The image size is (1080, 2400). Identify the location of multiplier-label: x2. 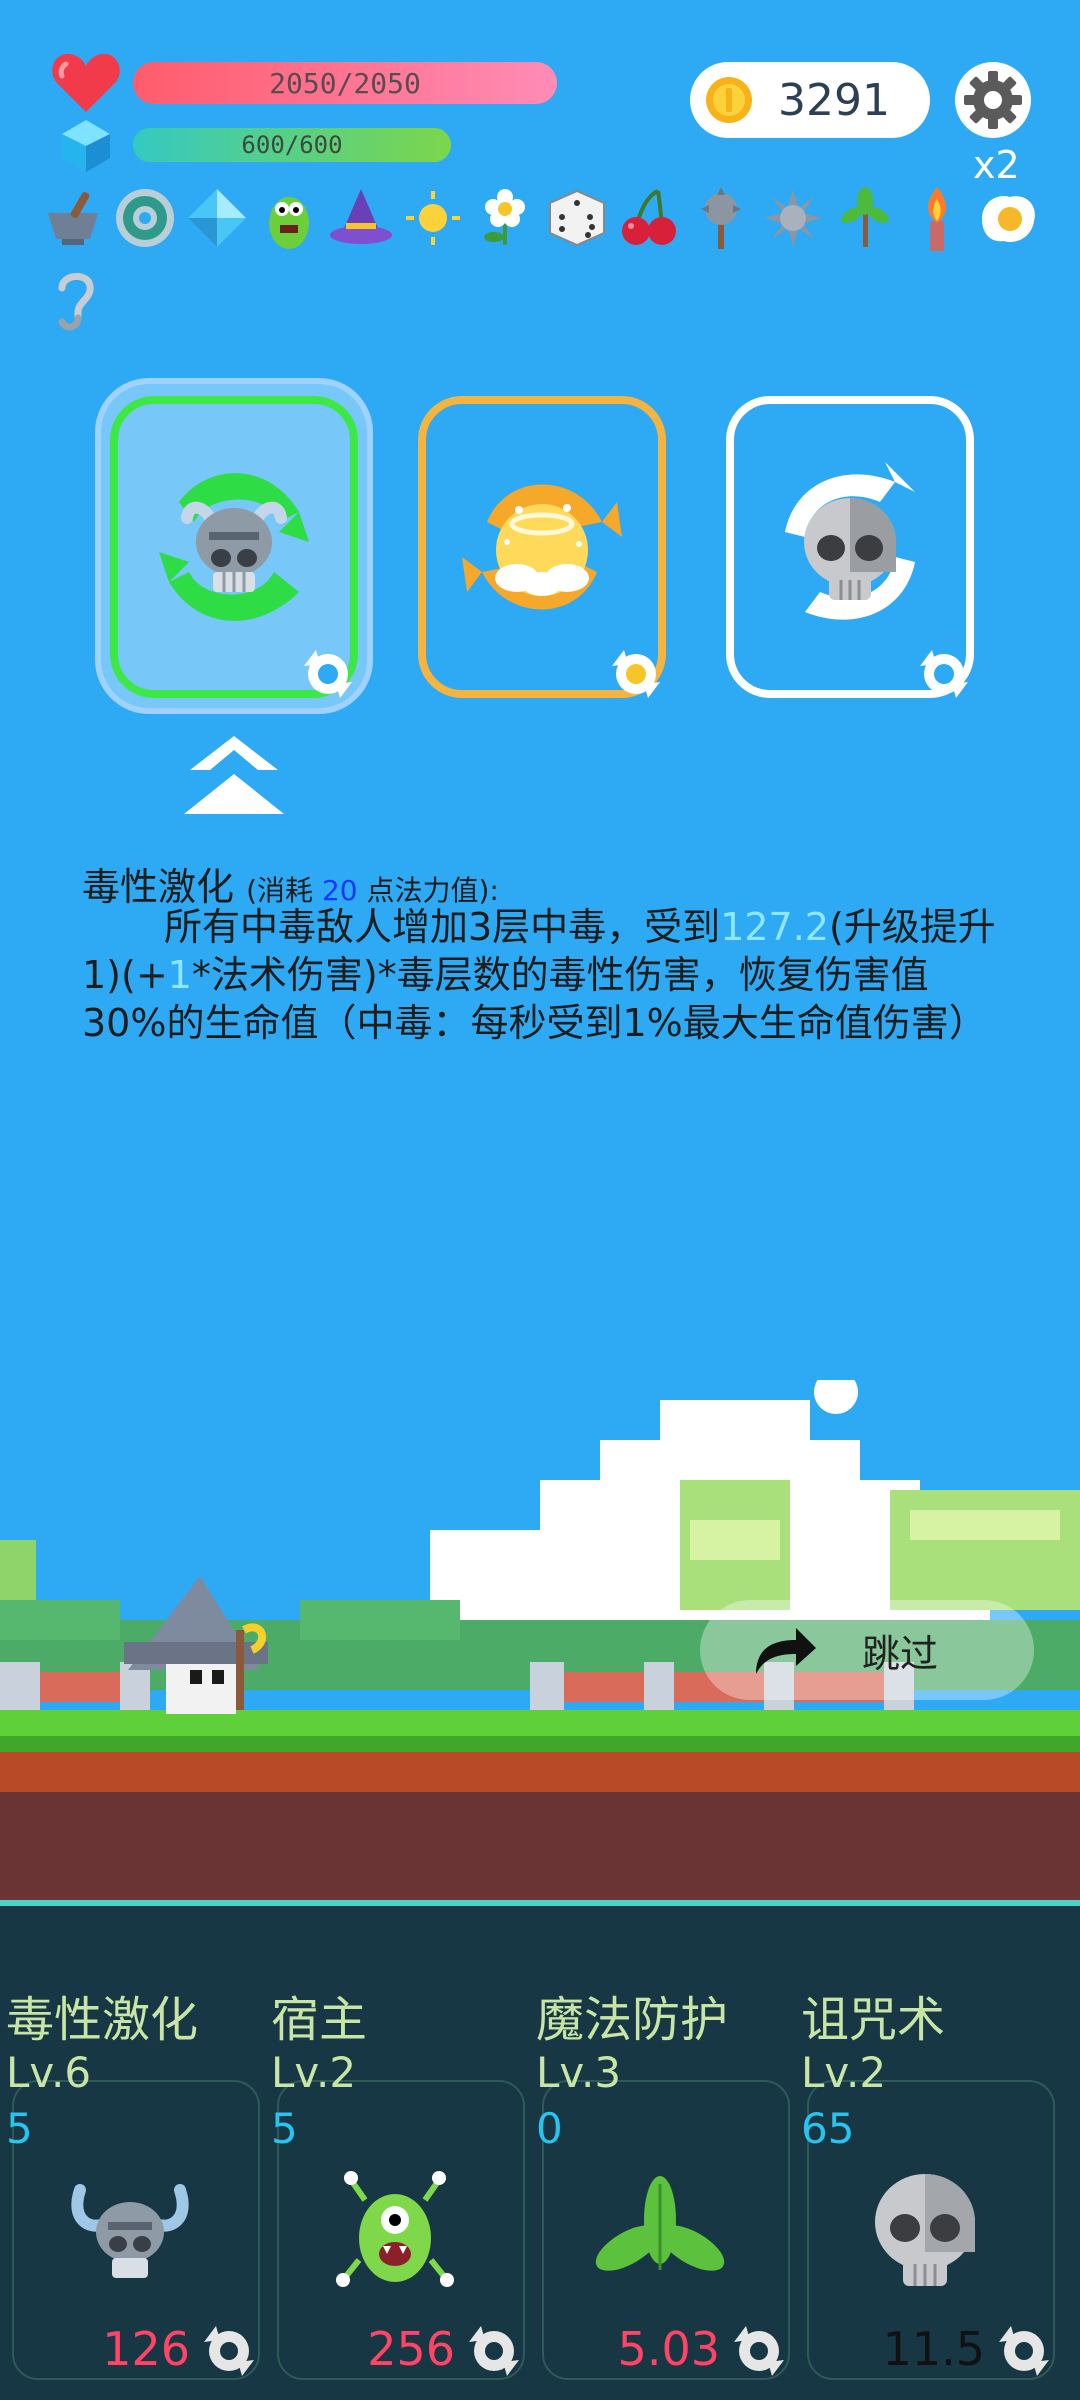
(996, 165).